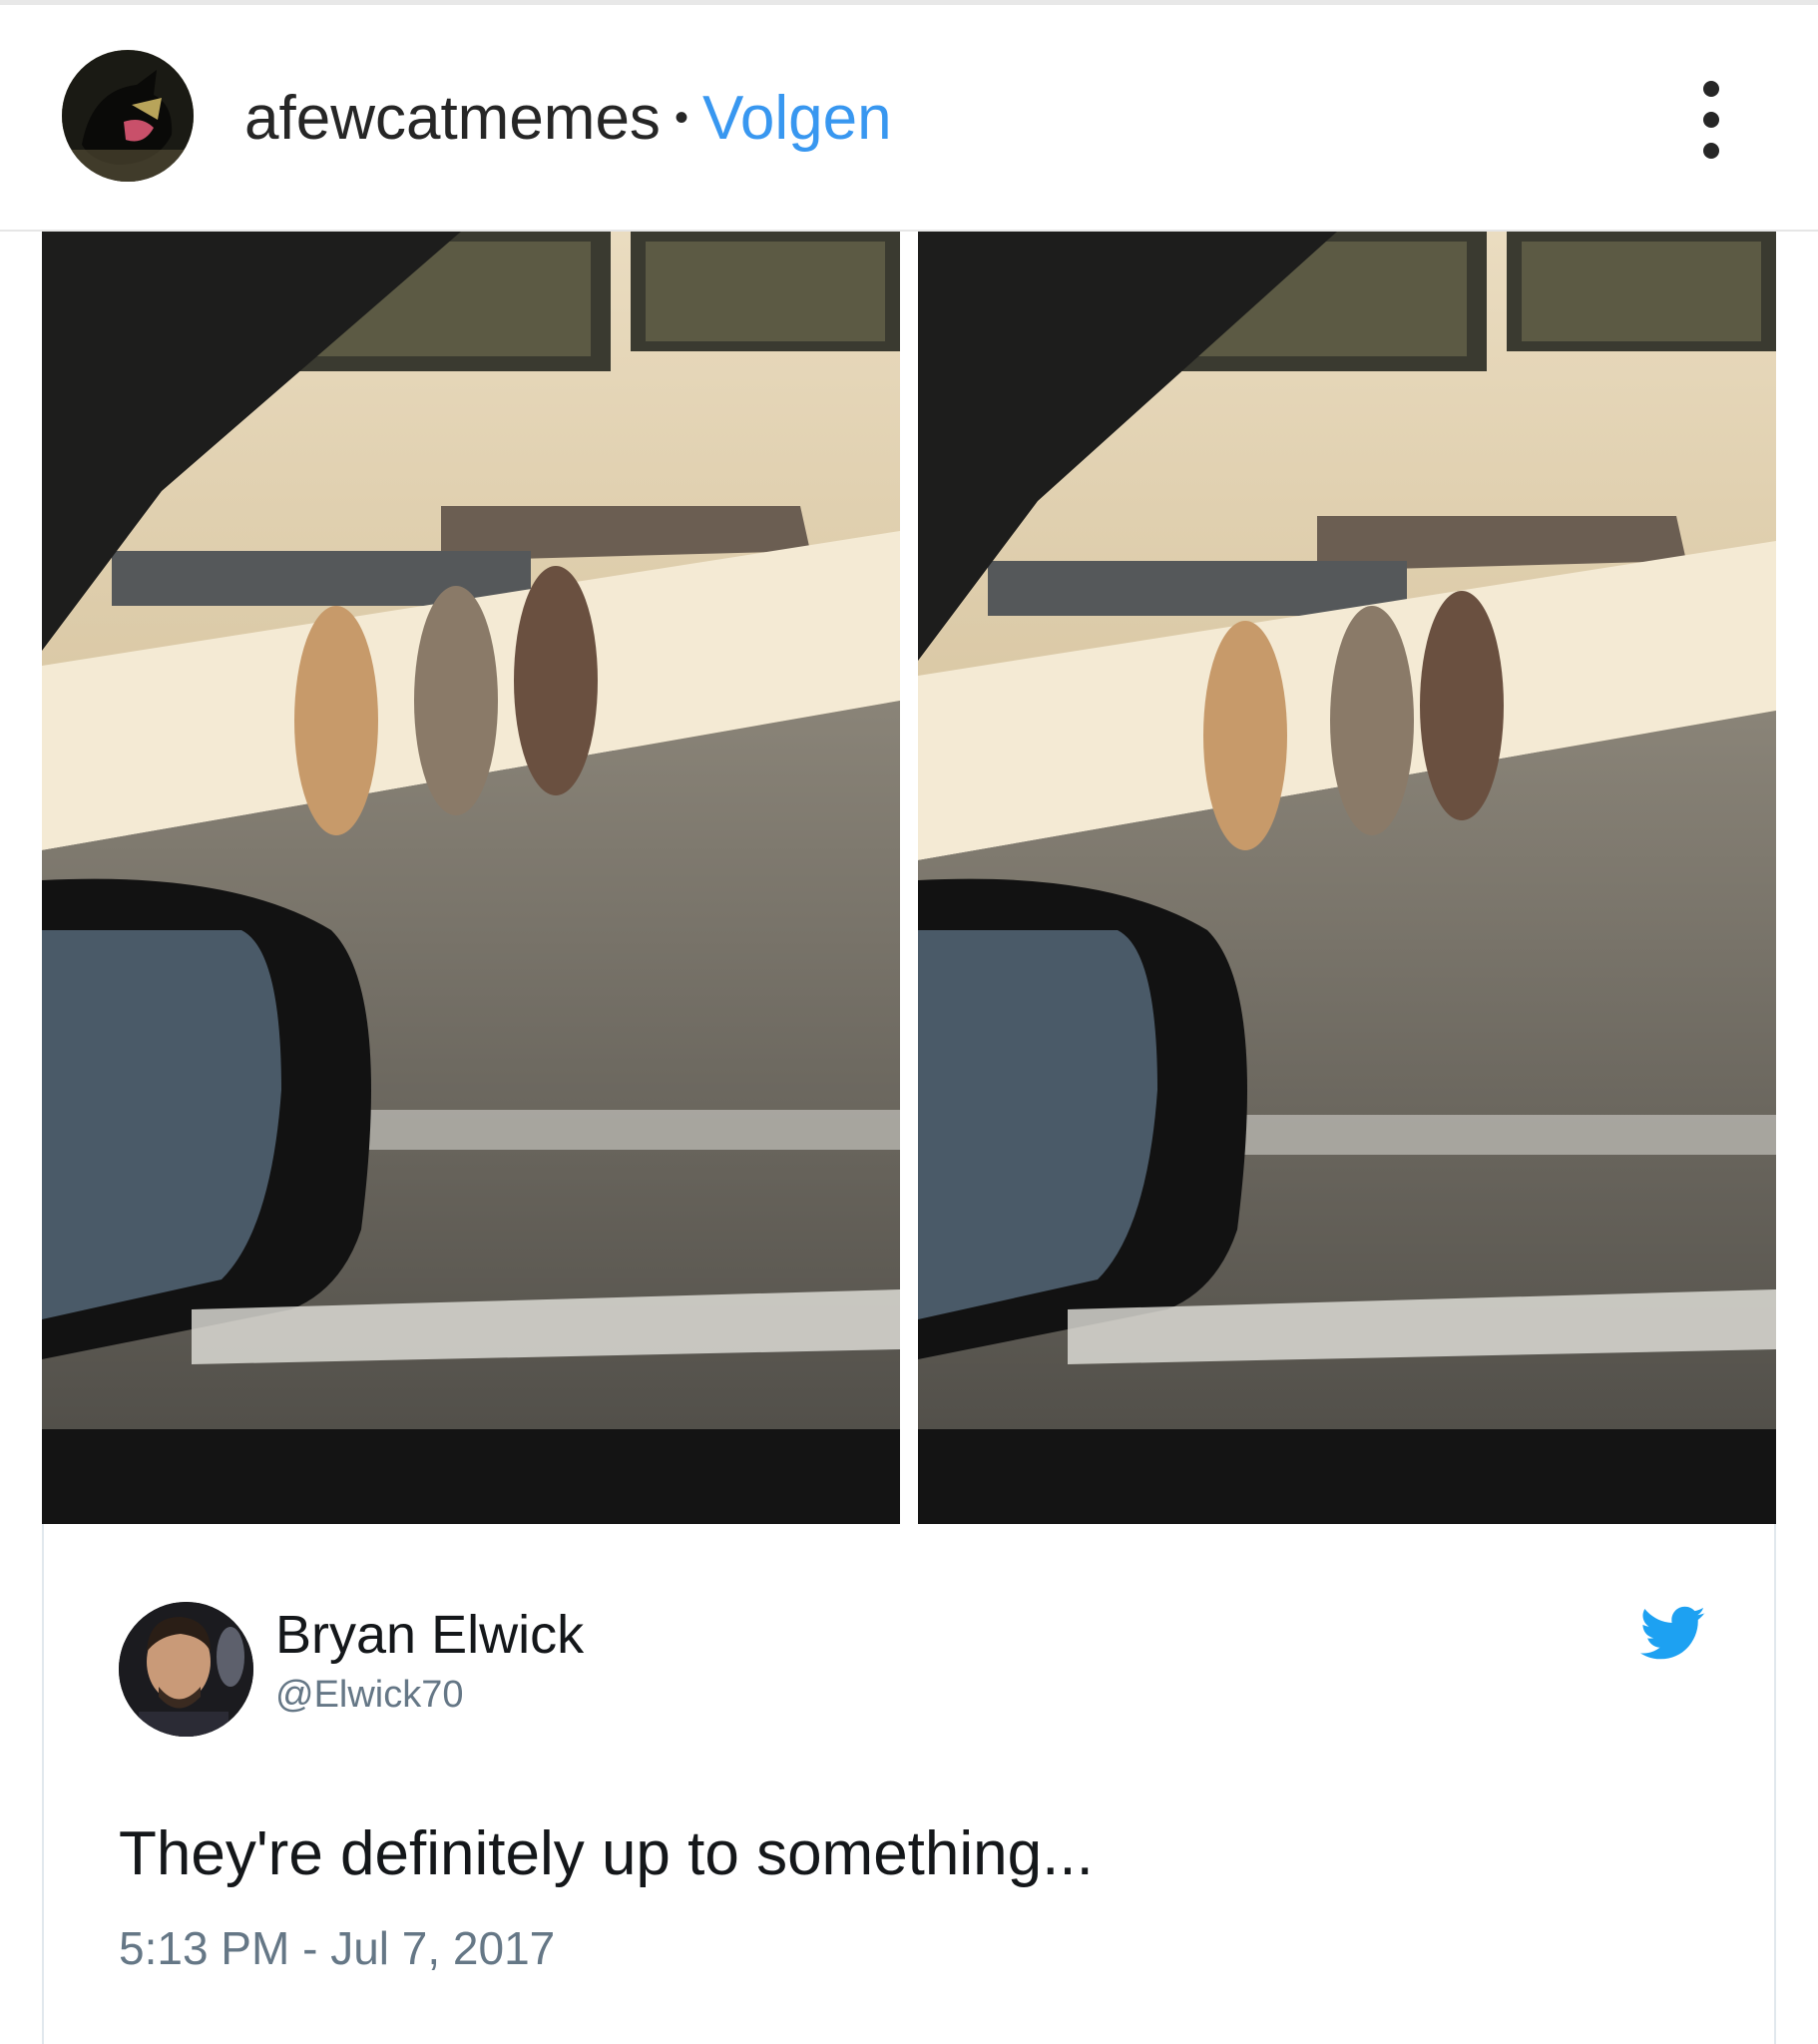  What do you see at coordinates (909, 2) in the screenshot?
I see `top-divider` at bounding box center [909, 2].